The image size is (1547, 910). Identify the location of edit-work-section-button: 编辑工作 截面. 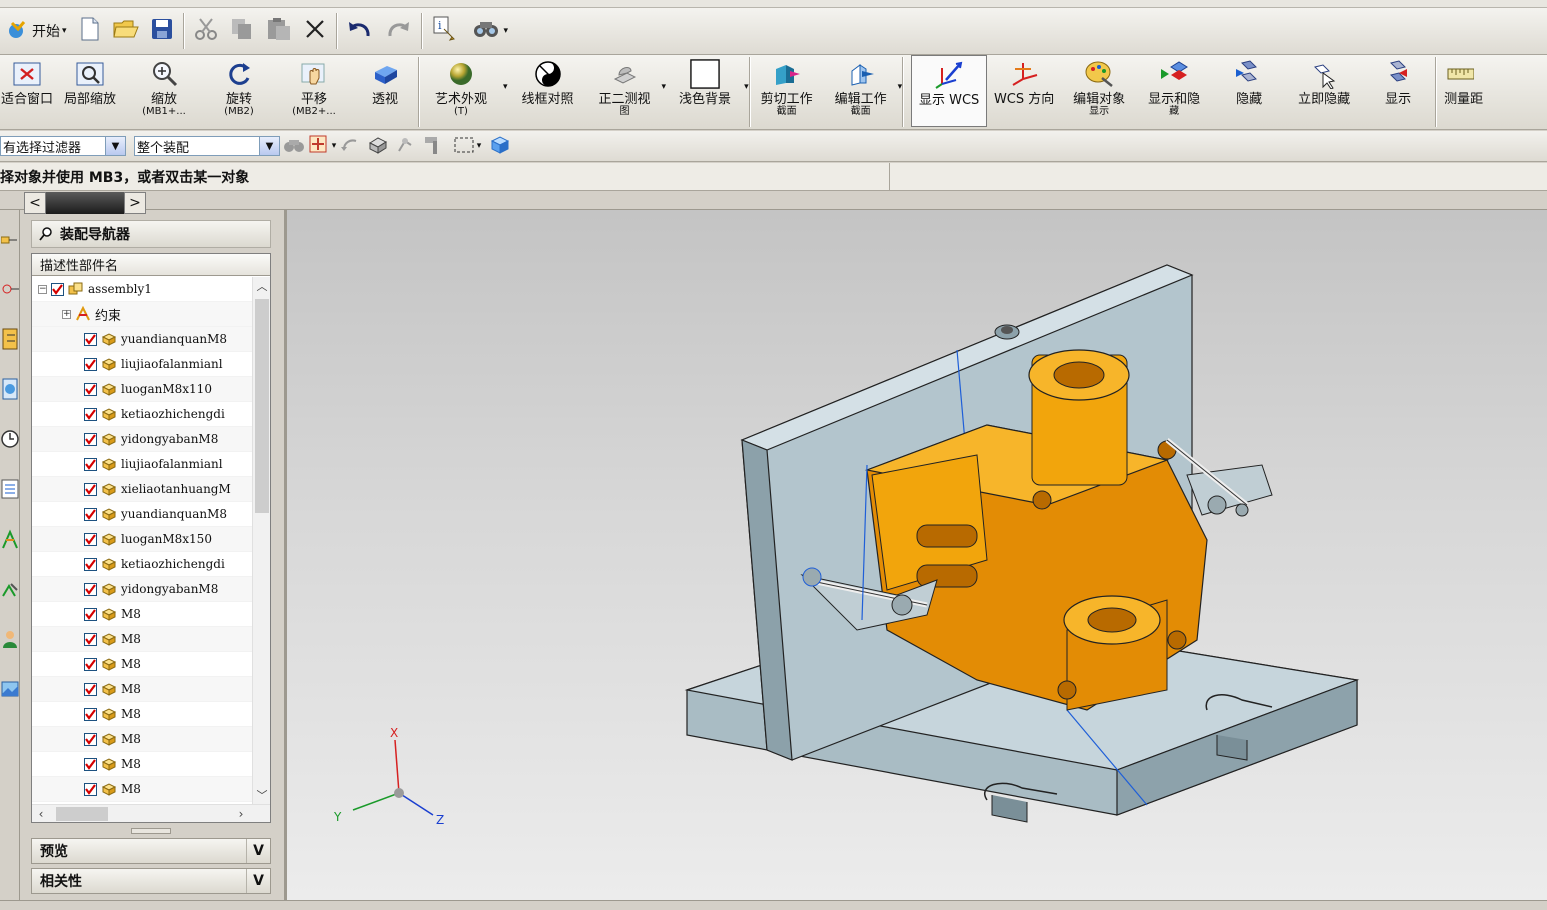
(861, 91).